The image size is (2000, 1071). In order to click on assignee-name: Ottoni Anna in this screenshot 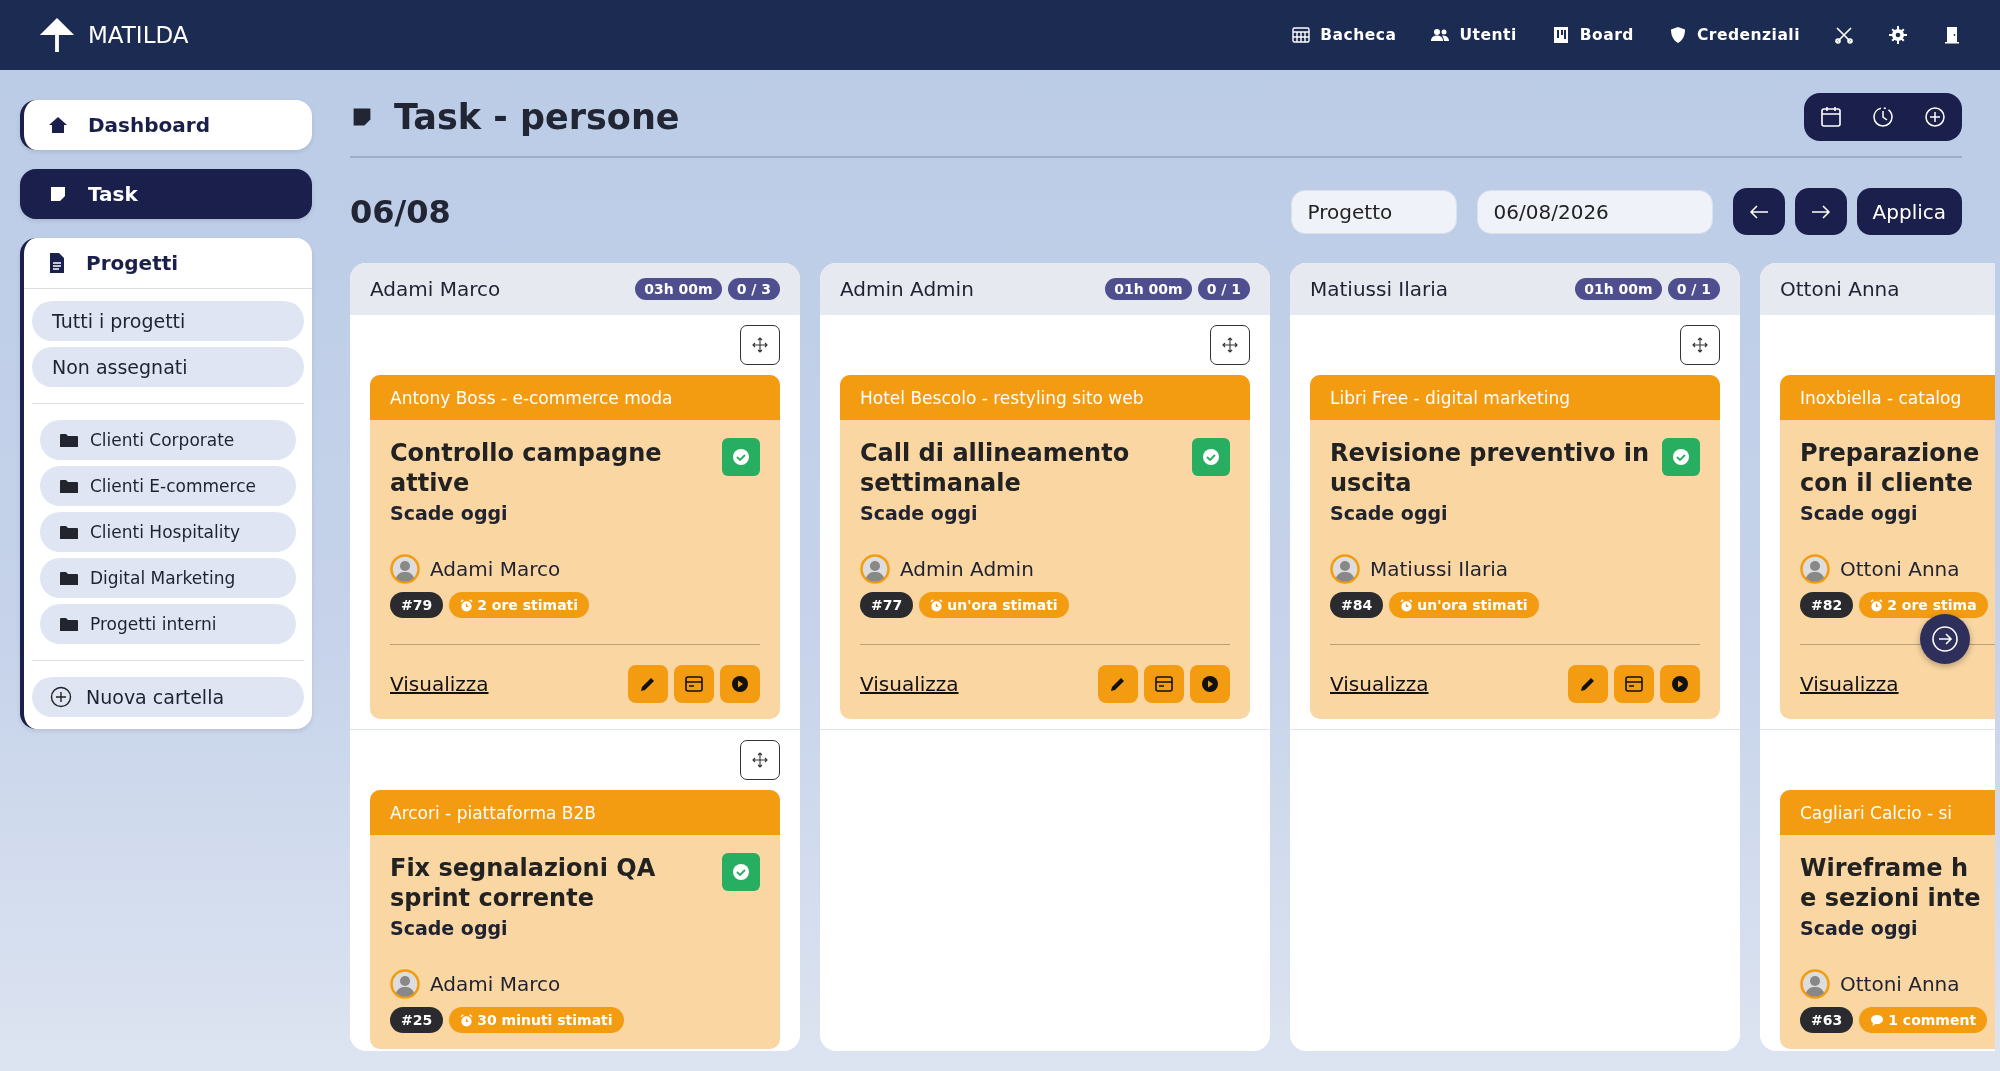, I will do `click(1900, 569)`.